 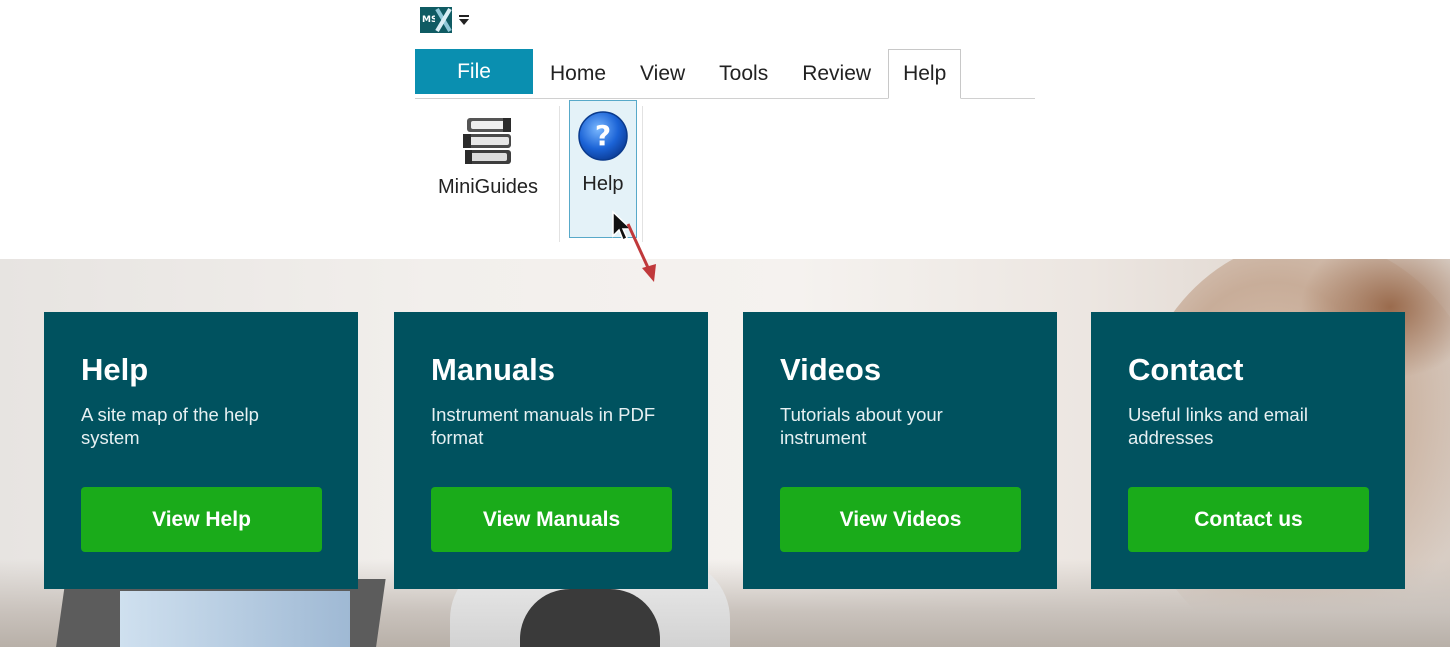 What do you see at coordinates (1248, 519) in the screenshot?
I see `contact-us-button: Contact us` at bounding box center [1248, 519].